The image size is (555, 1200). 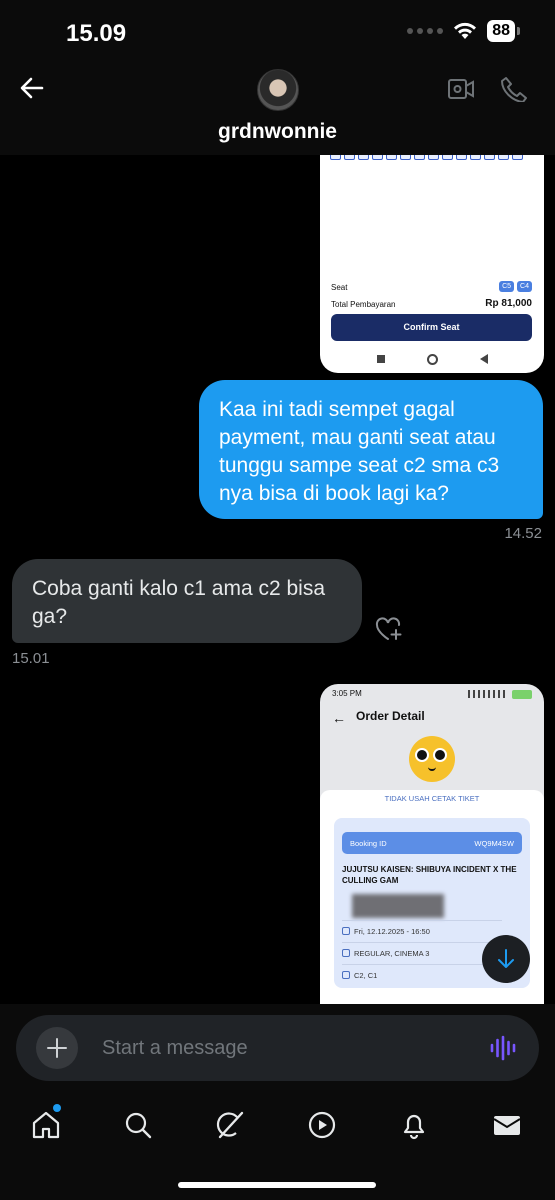 What do you see at coordinates (432, 759) in the screenshot?
I see `sunglasses-emoji-icon` at bounding box center [432, 759].